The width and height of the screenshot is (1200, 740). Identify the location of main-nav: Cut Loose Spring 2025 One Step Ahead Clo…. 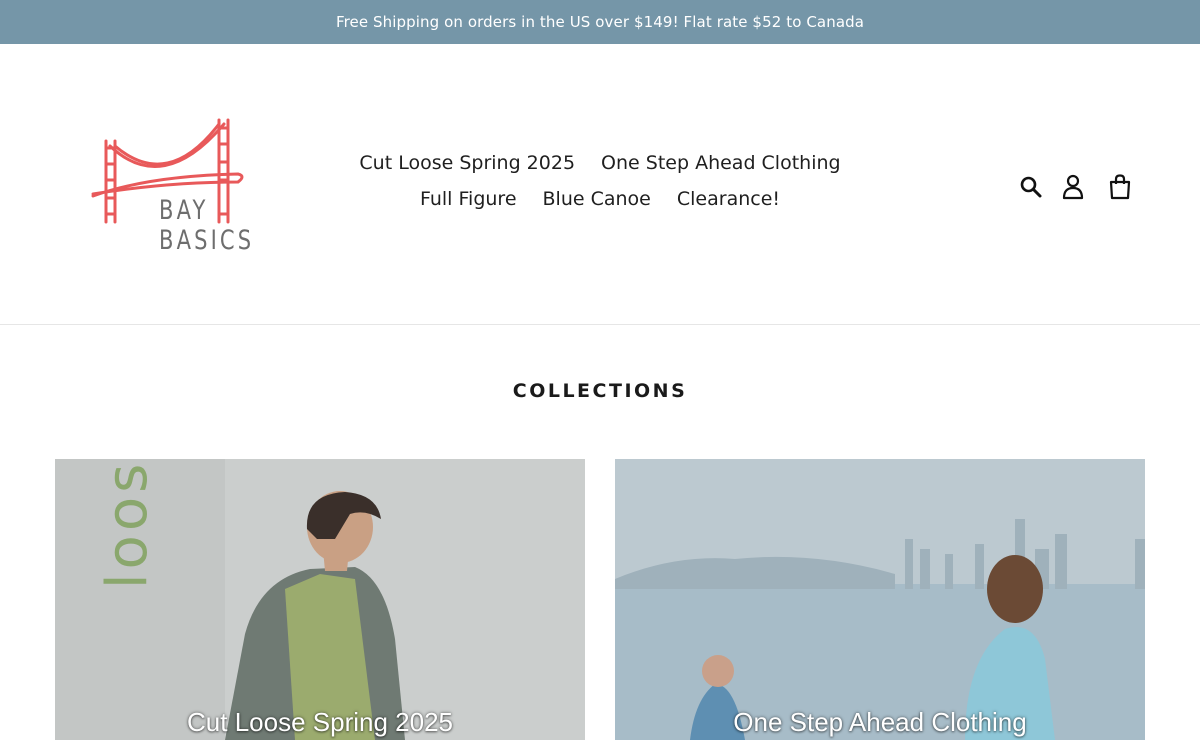
(600, 181).